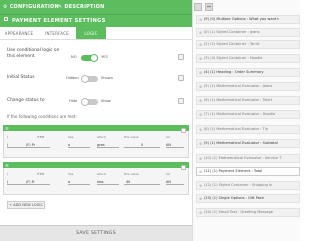 This screenshot has width=320, height=241. Describe the element at coordinates (96, 39) in the screenshot. I see `subtab-divider` at that location.